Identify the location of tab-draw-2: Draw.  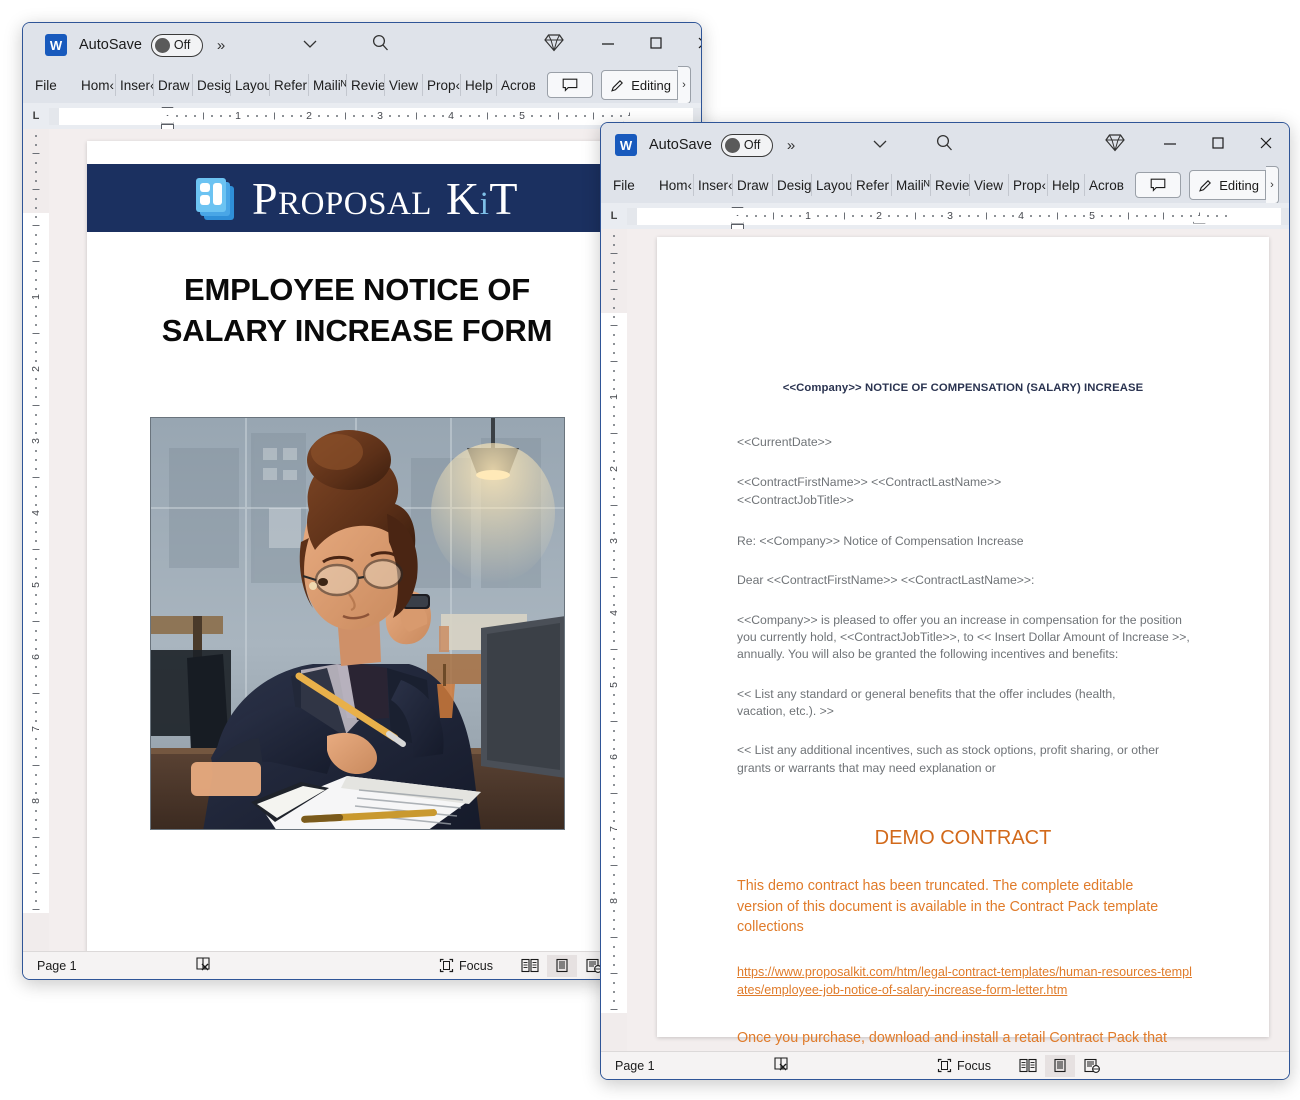
(753, 185).